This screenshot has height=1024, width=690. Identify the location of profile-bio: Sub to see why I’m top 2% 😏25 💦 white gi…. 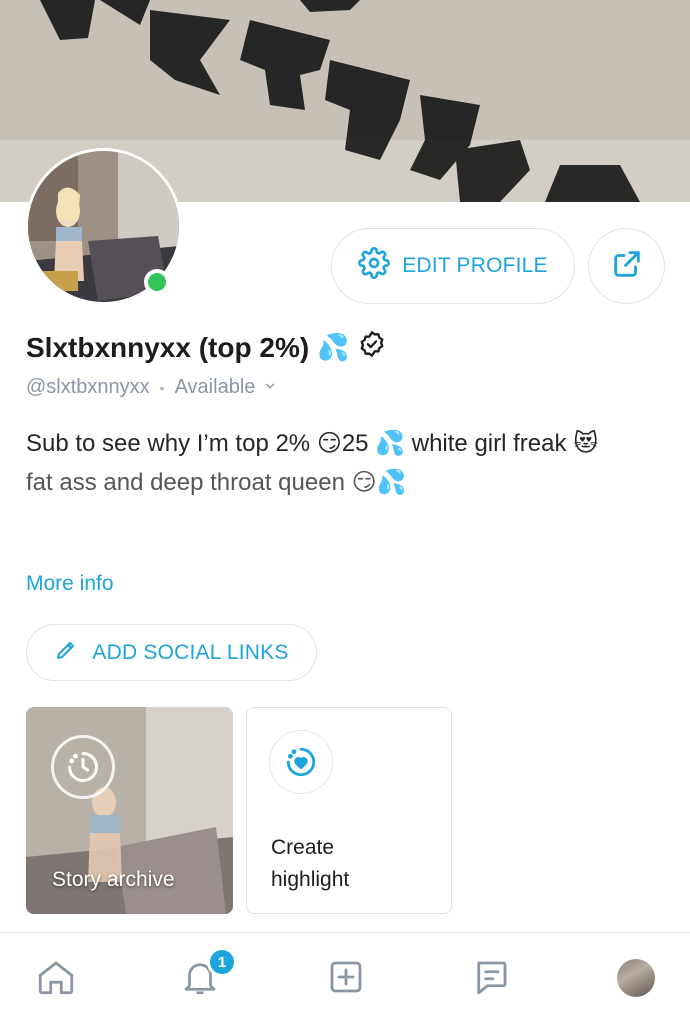
(346, 463).